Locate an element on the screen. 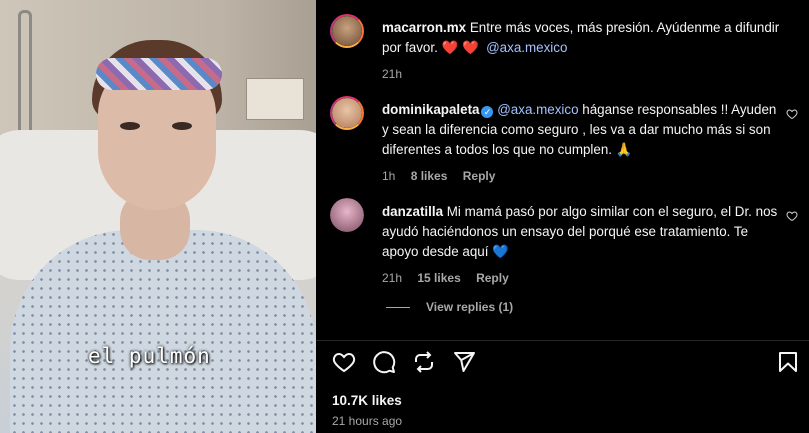 This screenshot has height=433, width=809. divider is located at coordinates (562, 340).